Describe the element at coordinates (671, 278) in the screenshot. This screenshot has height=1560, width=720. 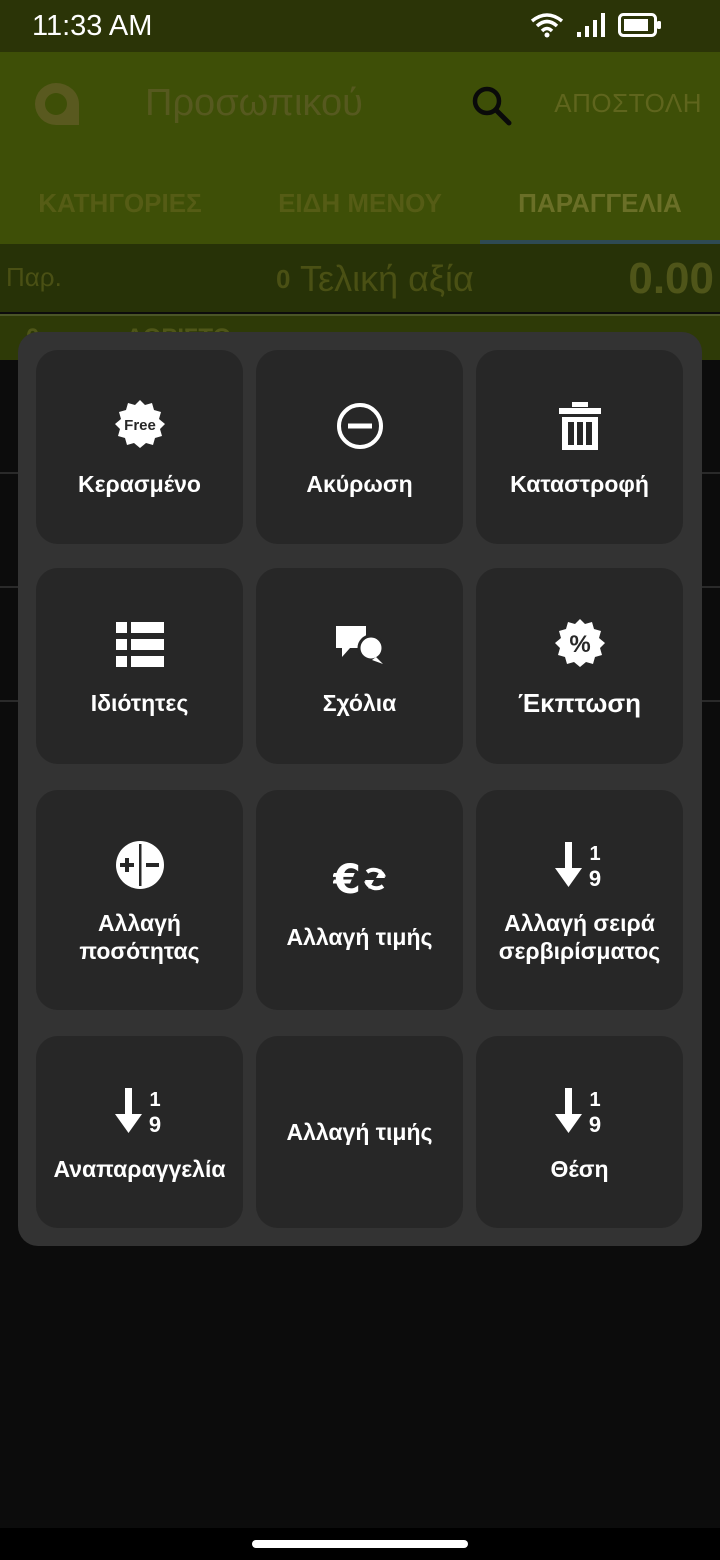
I see `total-value: 0.00` at that location.